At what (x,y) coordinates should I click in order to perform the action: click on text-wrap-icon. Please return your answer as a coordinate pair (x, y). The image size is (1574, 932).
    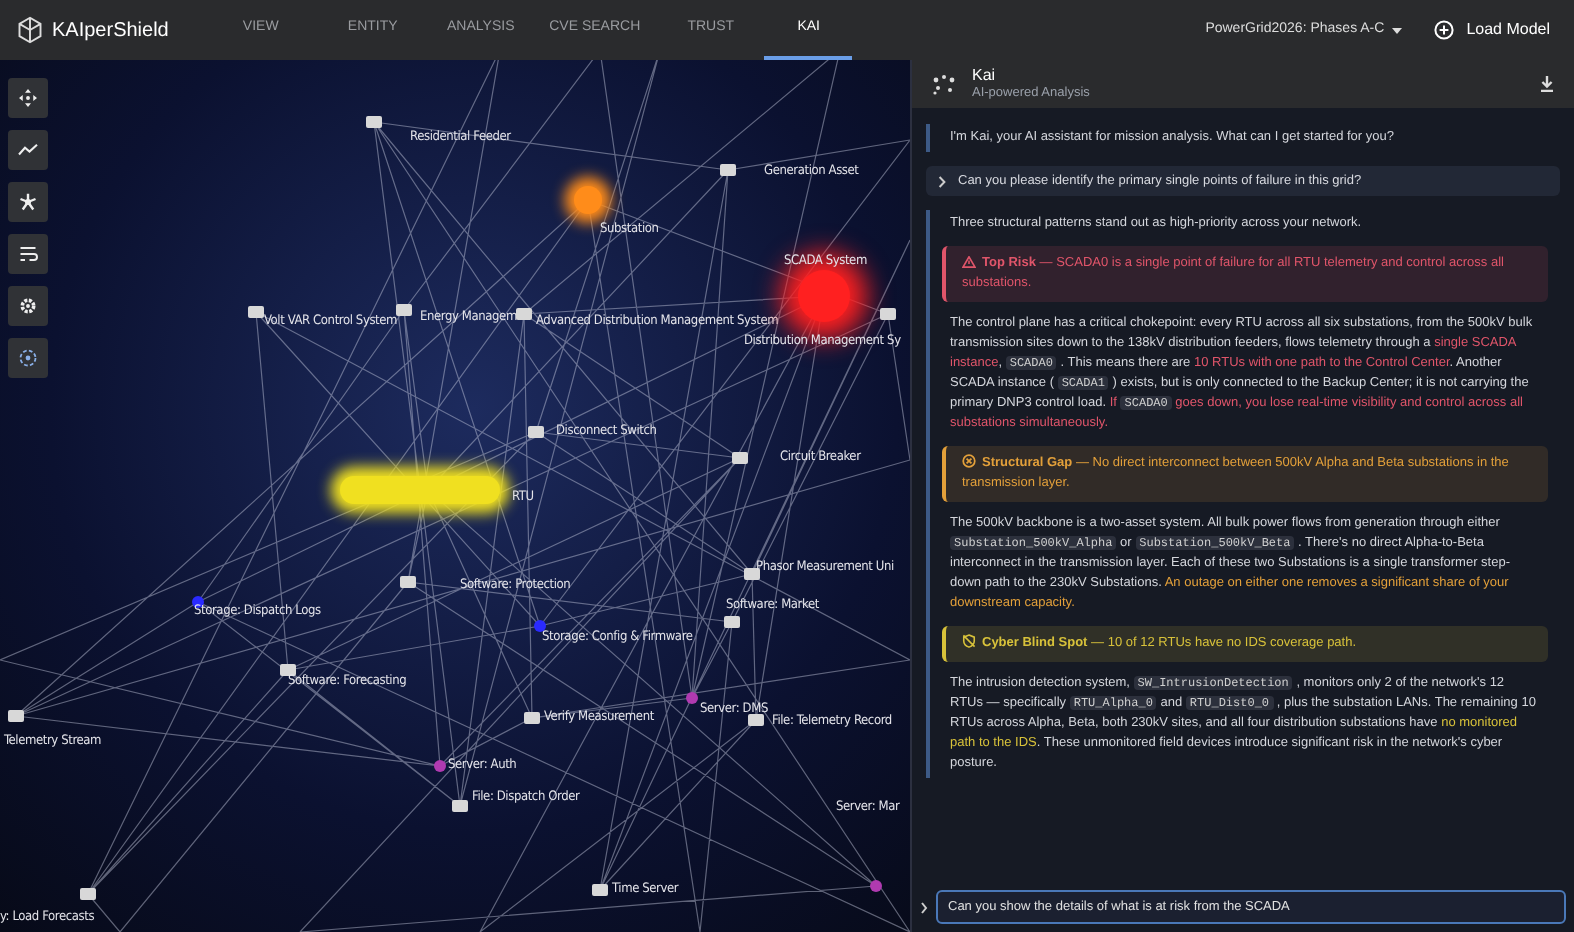
    Looking at the image, I should click on (28, 254).